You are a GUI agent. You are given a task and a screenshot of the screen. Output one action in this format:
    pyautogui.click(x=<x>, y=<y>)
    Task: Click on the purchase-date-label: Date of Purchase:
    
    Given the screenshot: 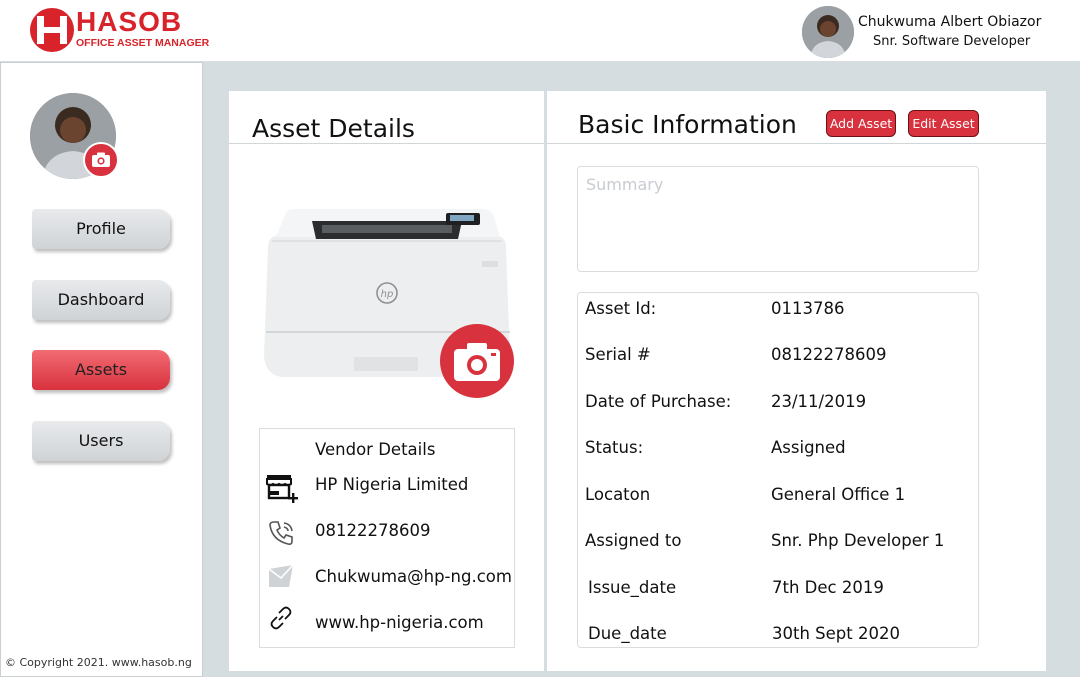 What is the action you would take?
    pyautogui.click(x=658, y=401)
    